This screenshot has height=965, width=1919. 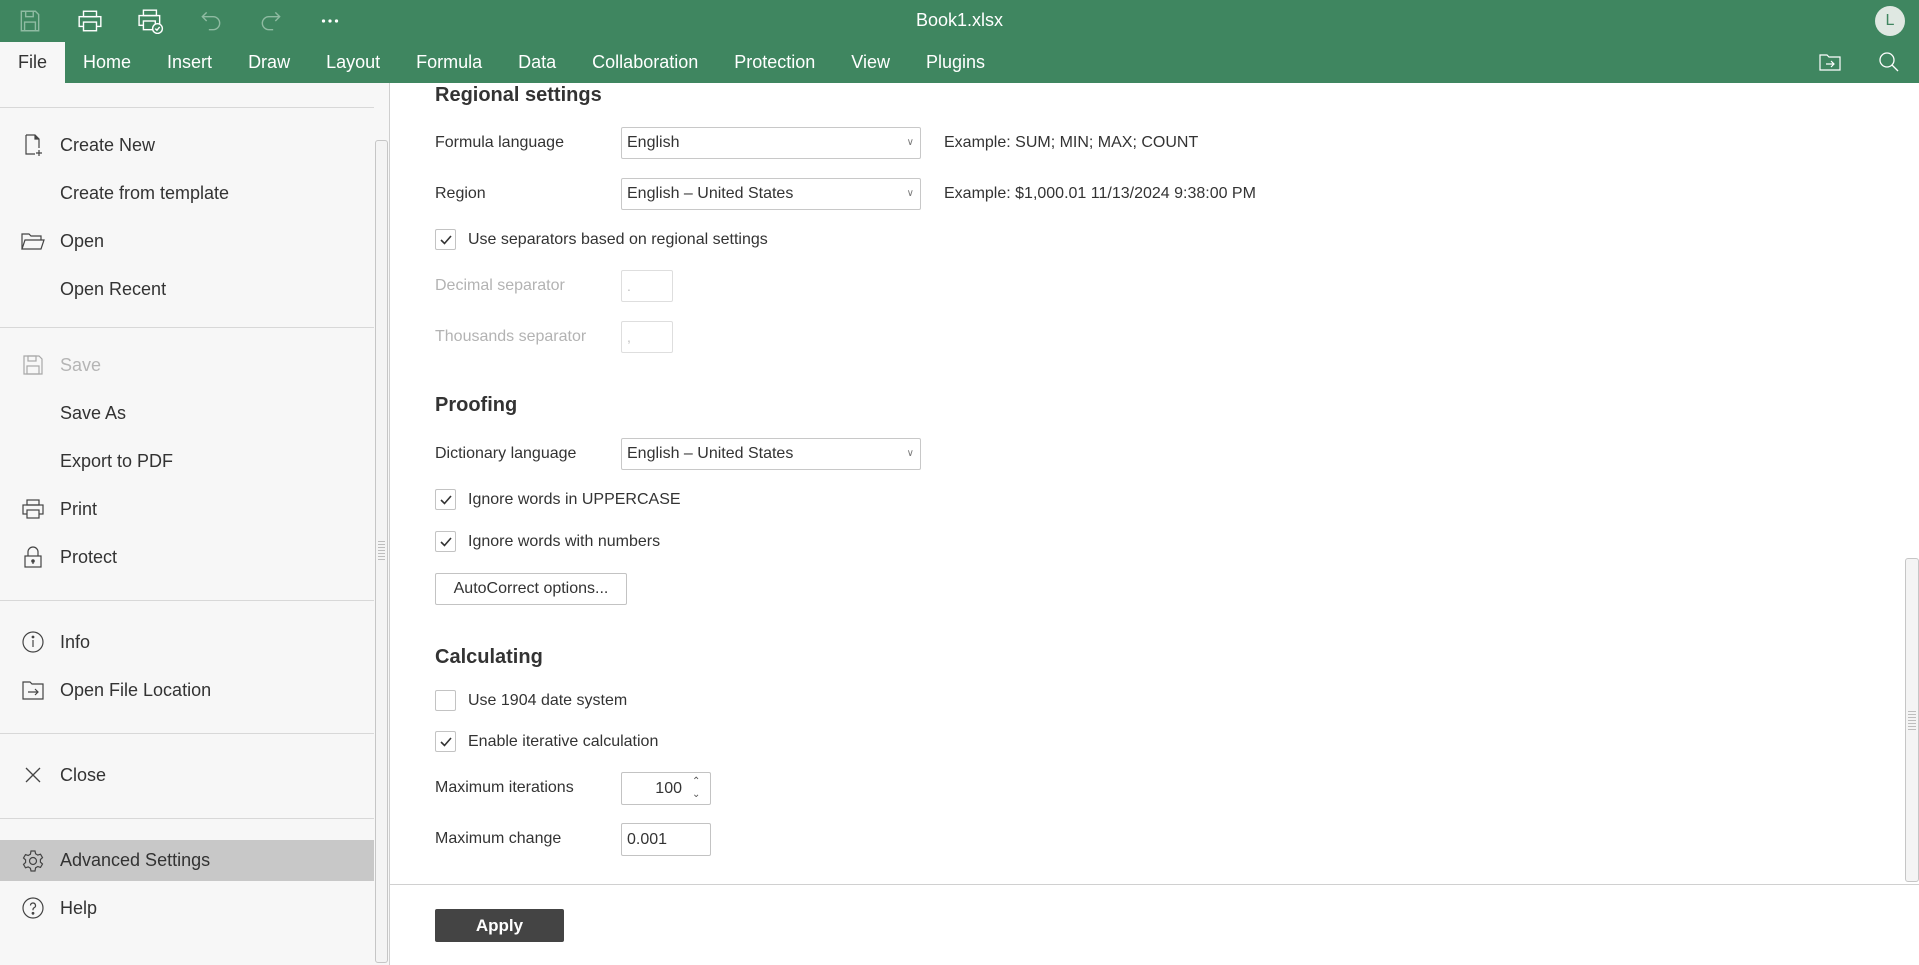 I want to click on apply-button: Apply, so click(x=499, y=925).